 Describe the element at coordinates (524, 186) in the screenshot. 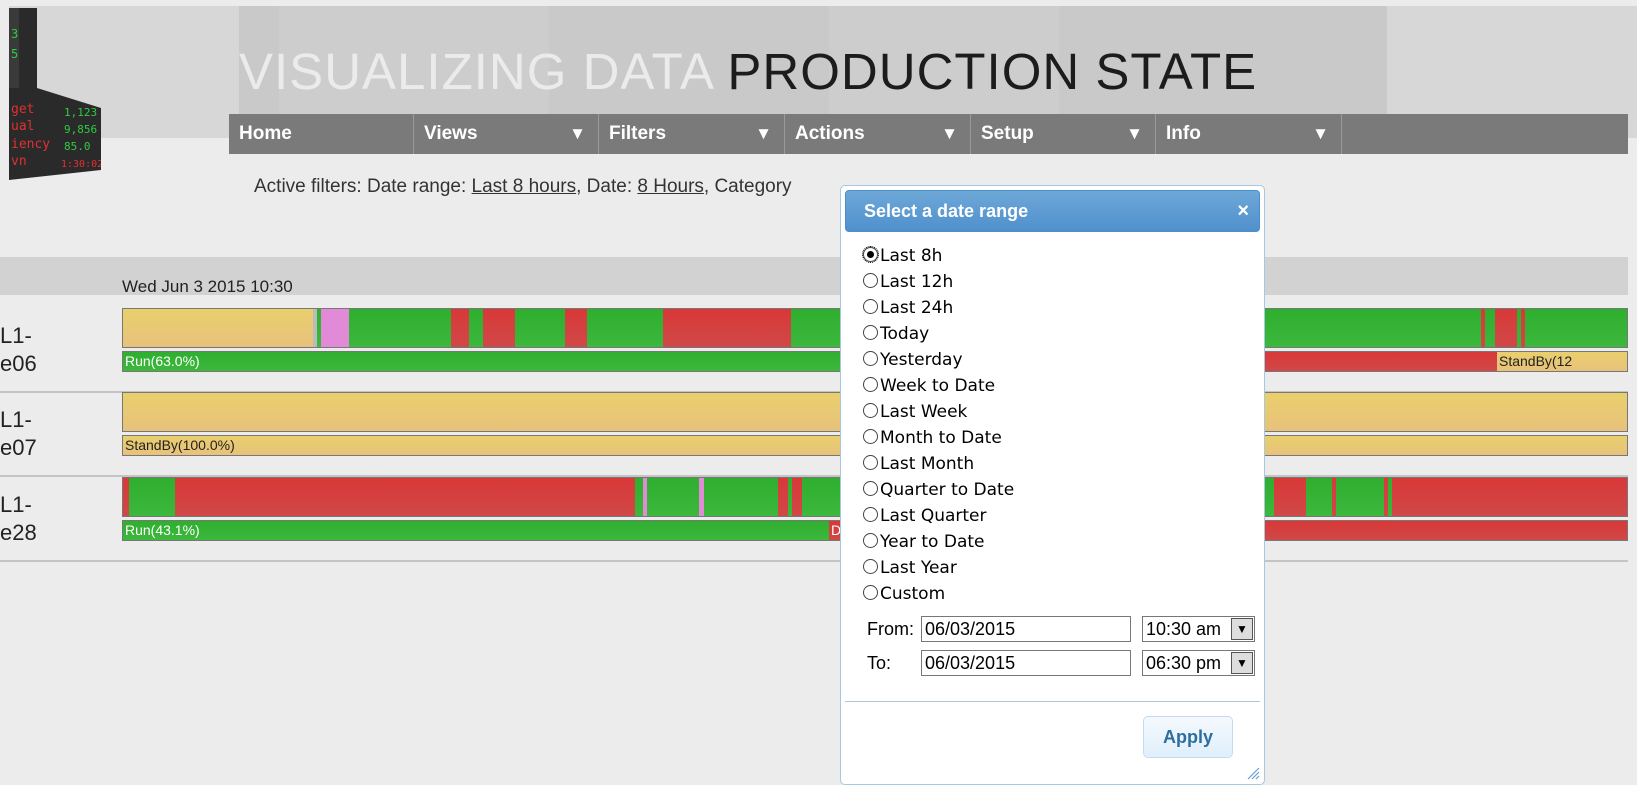

I see `date-range-filter-link: Last 8 hours` at that location.